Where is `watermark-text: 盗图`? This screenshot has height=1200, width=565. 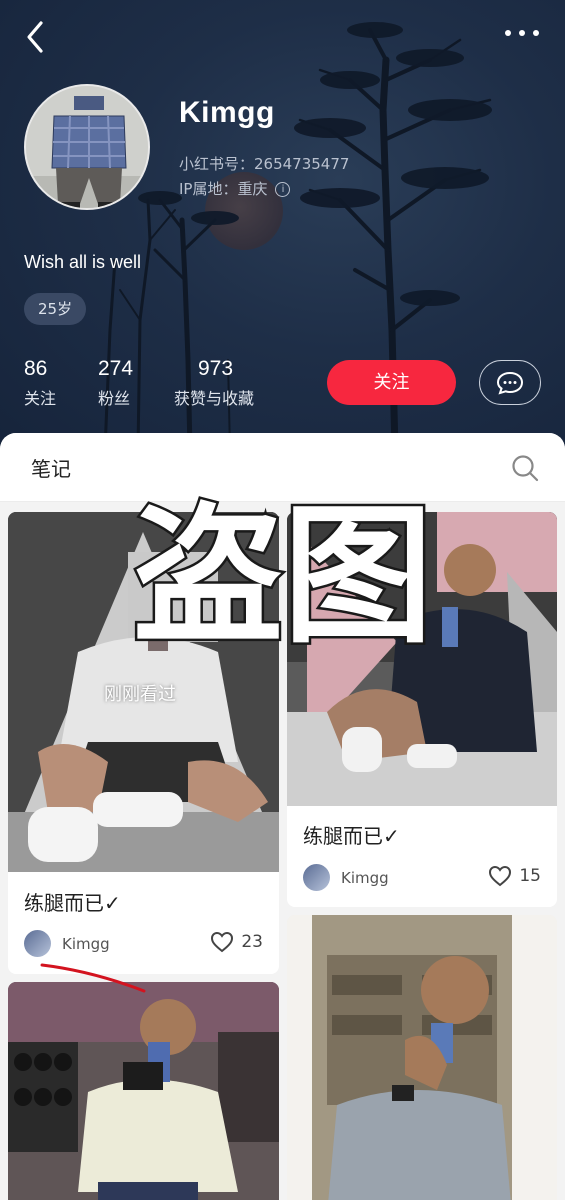 watermark-text: 盗图 is located at coordinates (283, 573).